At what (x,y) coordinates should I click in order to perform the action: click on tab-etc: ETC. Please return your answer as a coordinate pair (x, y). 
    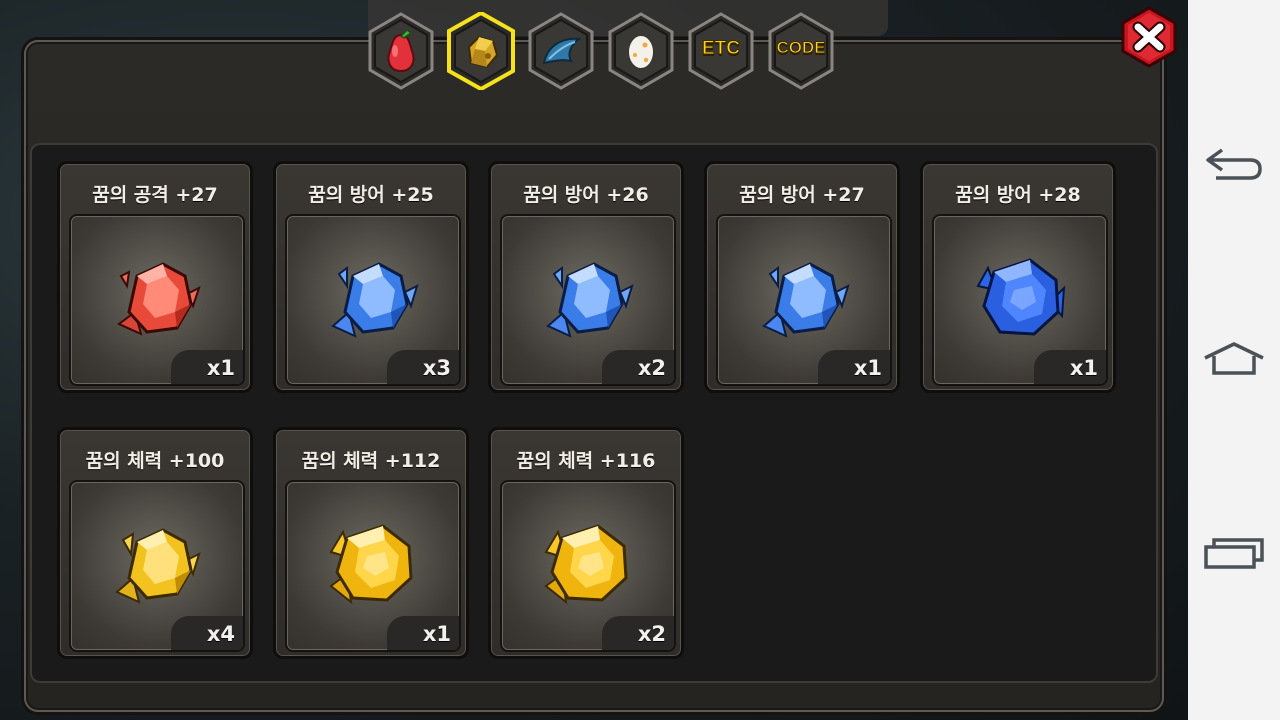
    Looking at the image, I should click on (721, 51).